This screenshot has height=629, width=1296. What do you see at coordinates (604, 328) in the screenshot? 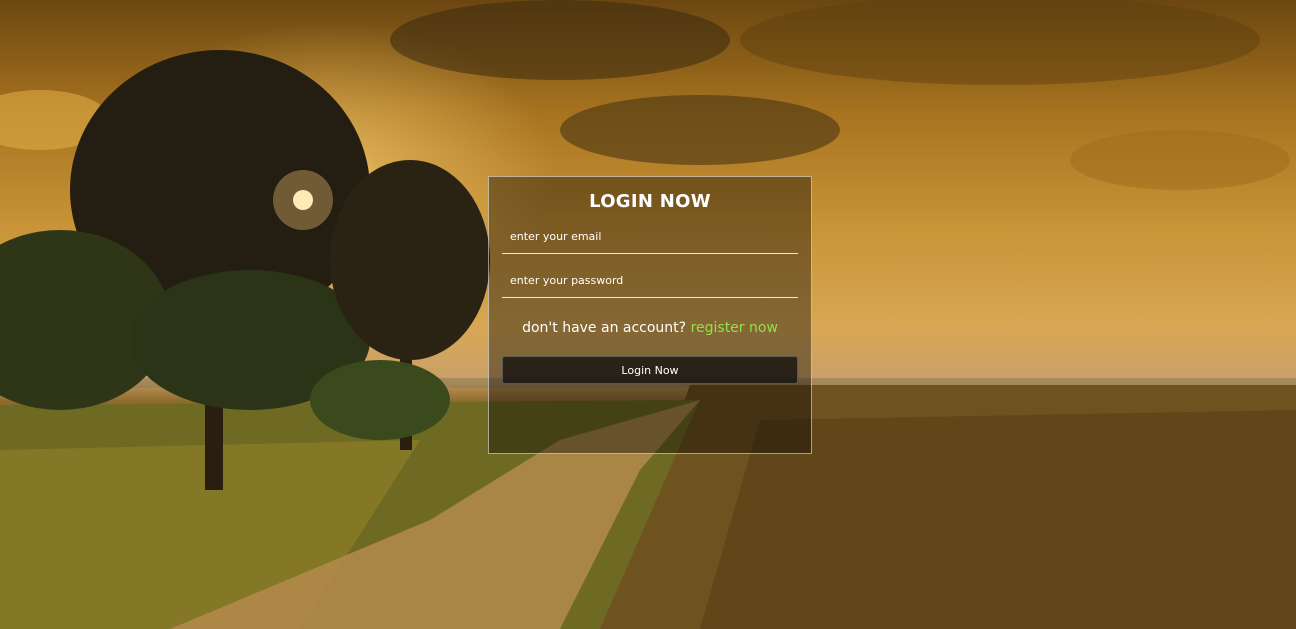
I see `register-prompt-text: don't have an account?` at bounding box center [604, 328].